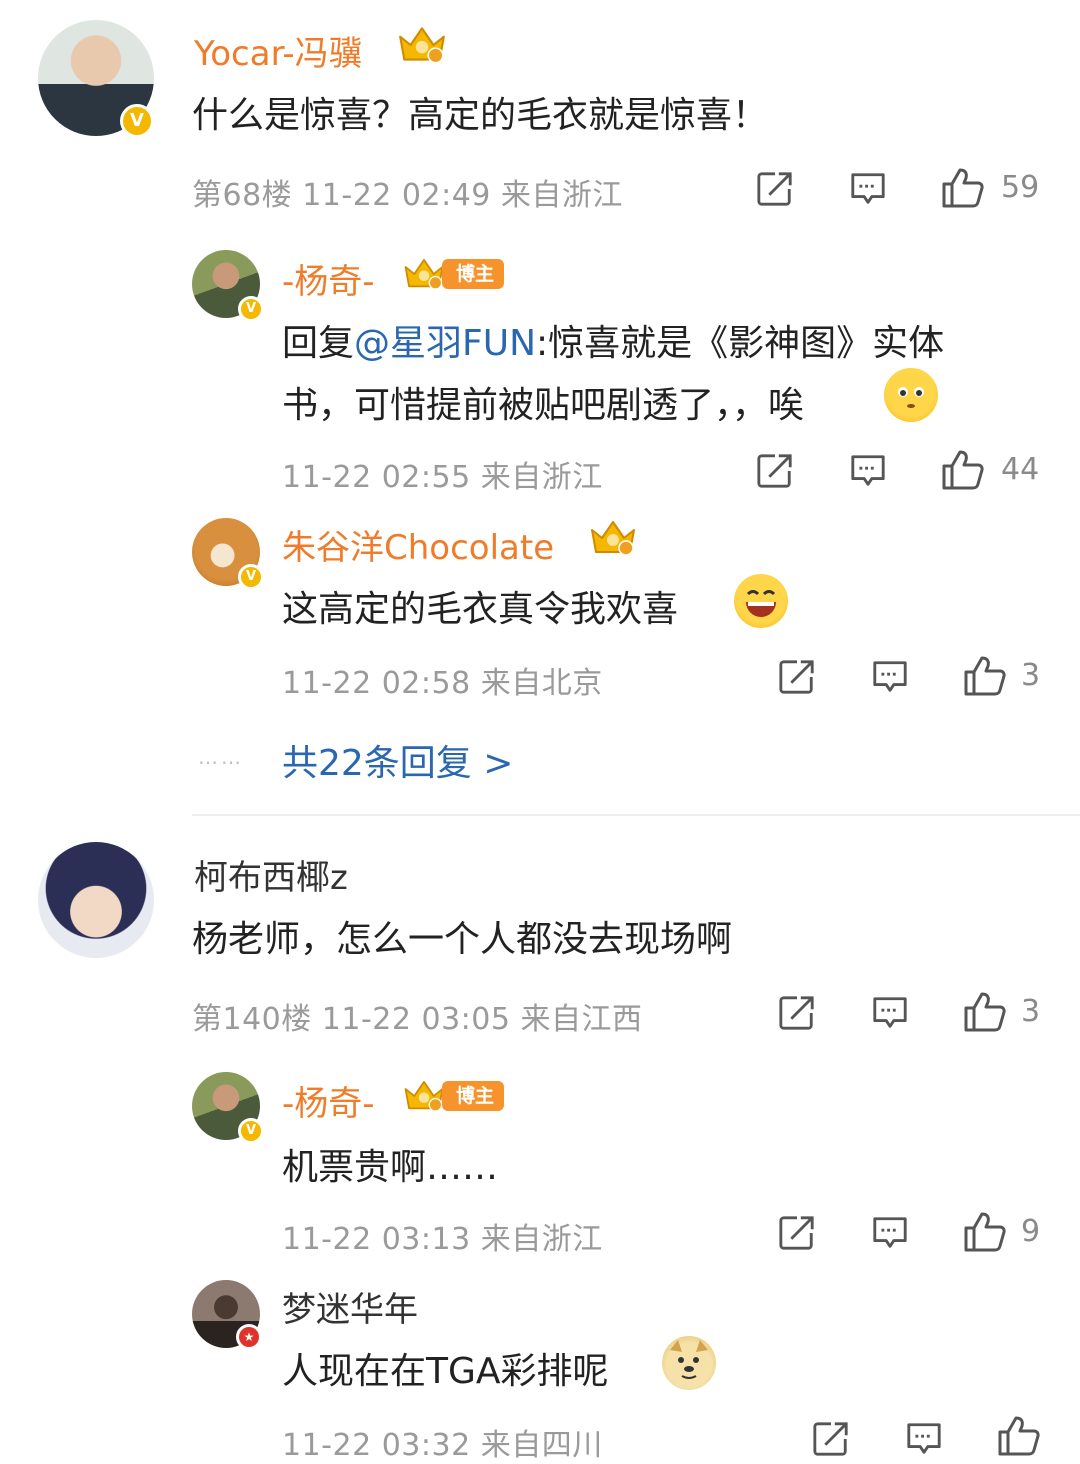  Describe the element at coordinates (442, 1445) in the screenshot. I see `reply-meta: 11-22 03:32 来自四川` at that location.